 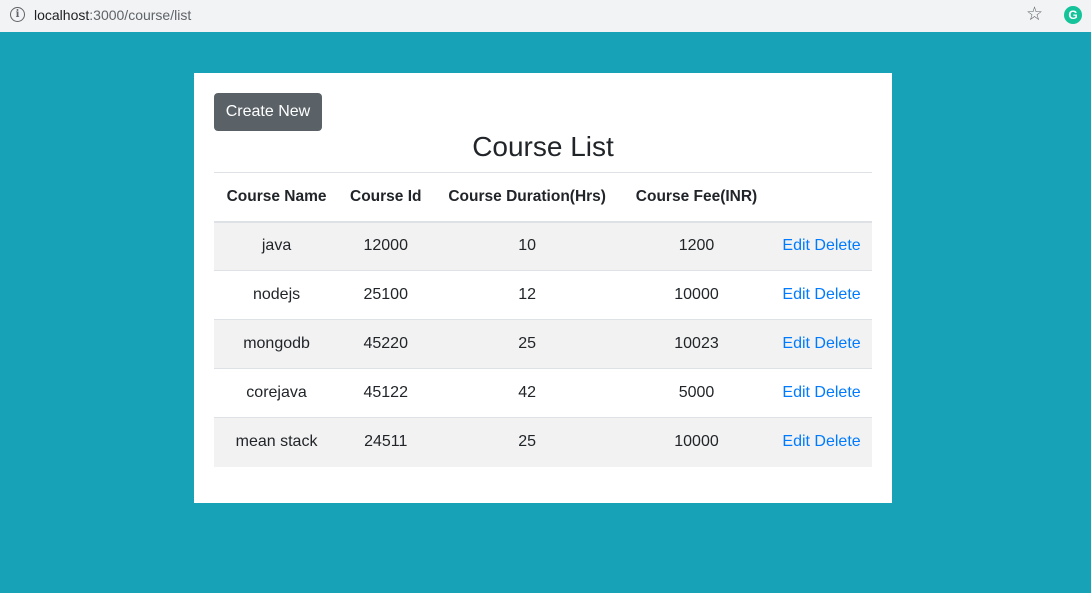 What do you see at coordinates (545, 16) in the screenshot?
I see `browser-address-bar: i localhost:3000/course/list ☆ G` at bounding box center [545, 16].